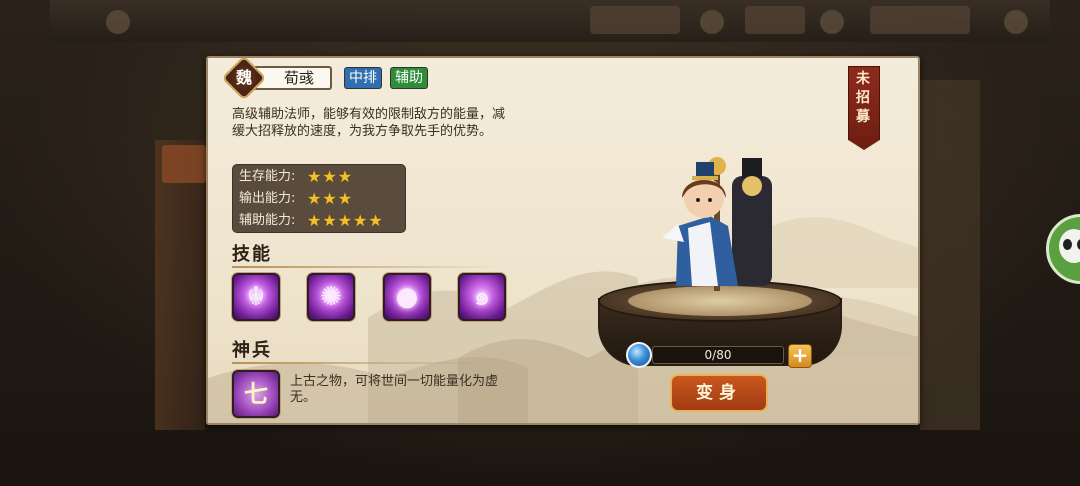  Describe the element at coordinates (256, 394) in the screenshot. I see `blade-weapon-icon: 七` at that location.